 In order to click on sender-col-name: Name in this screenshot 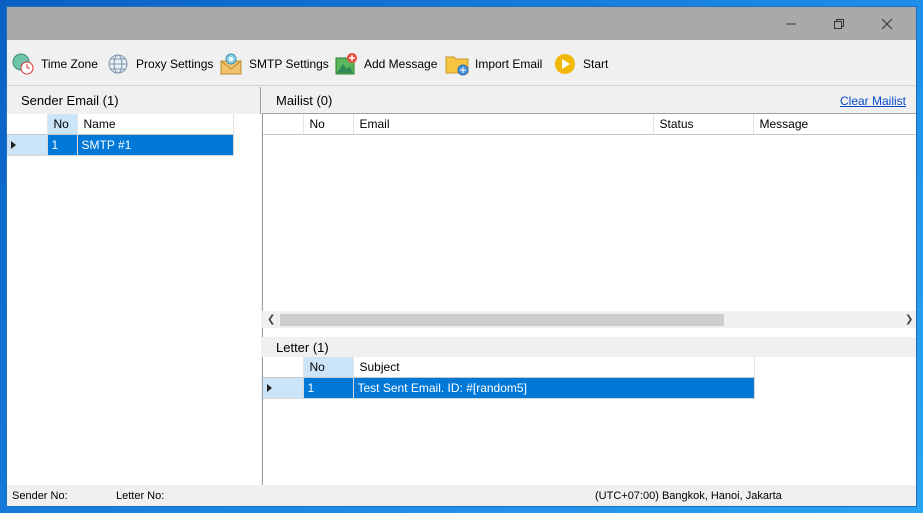, I will do `click(155, 124)`.